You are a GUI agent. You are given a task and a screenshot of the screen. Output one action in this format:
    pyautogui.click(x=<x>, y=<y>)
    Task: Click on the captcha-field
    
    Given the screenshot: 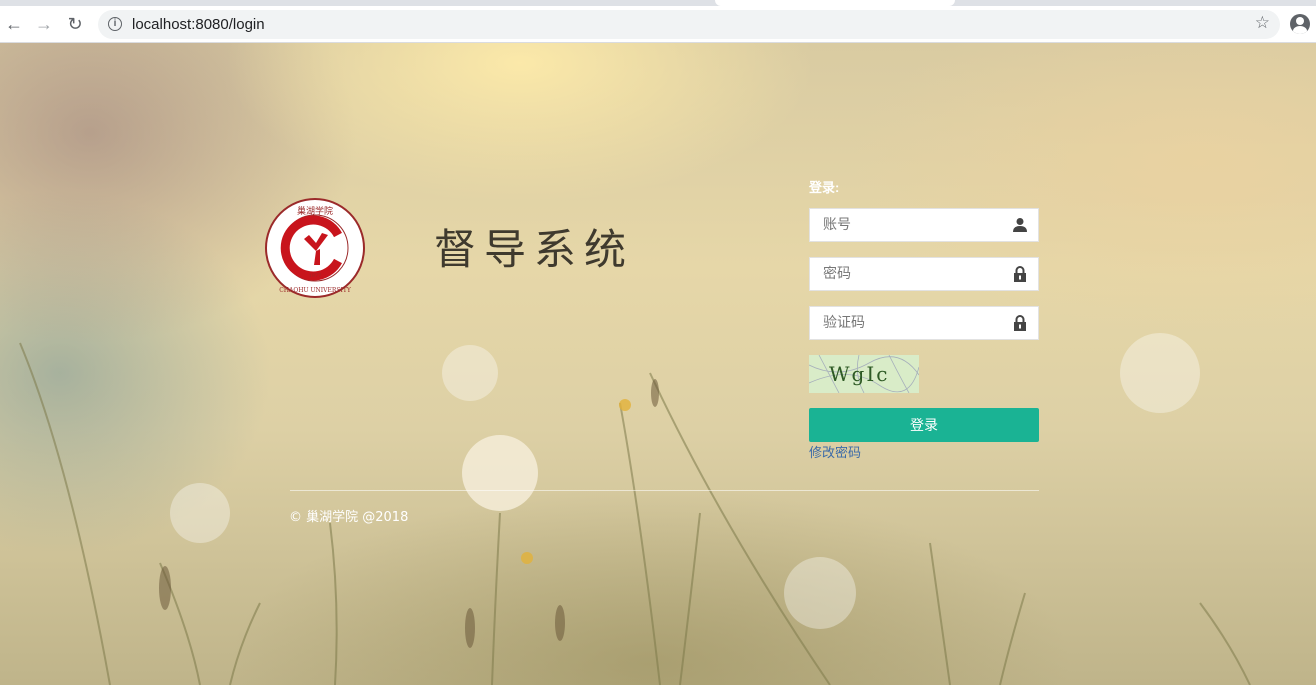 What is the action you would take?
    pyautogui.click(x=924, y=323)
    